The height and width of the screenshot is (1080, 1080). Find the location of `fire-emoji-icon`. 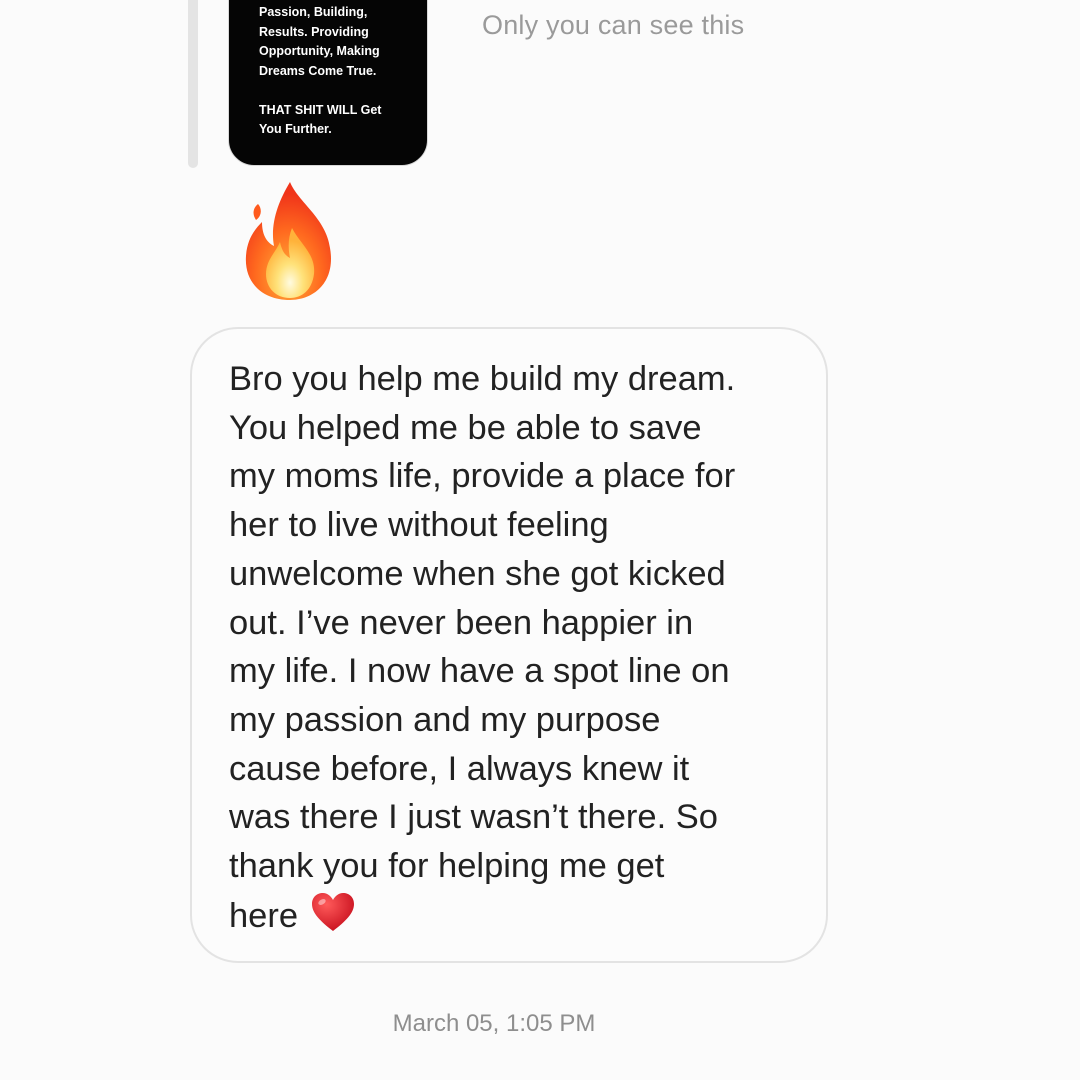

fire-emoji-icon is located at coordinates (290, 241).